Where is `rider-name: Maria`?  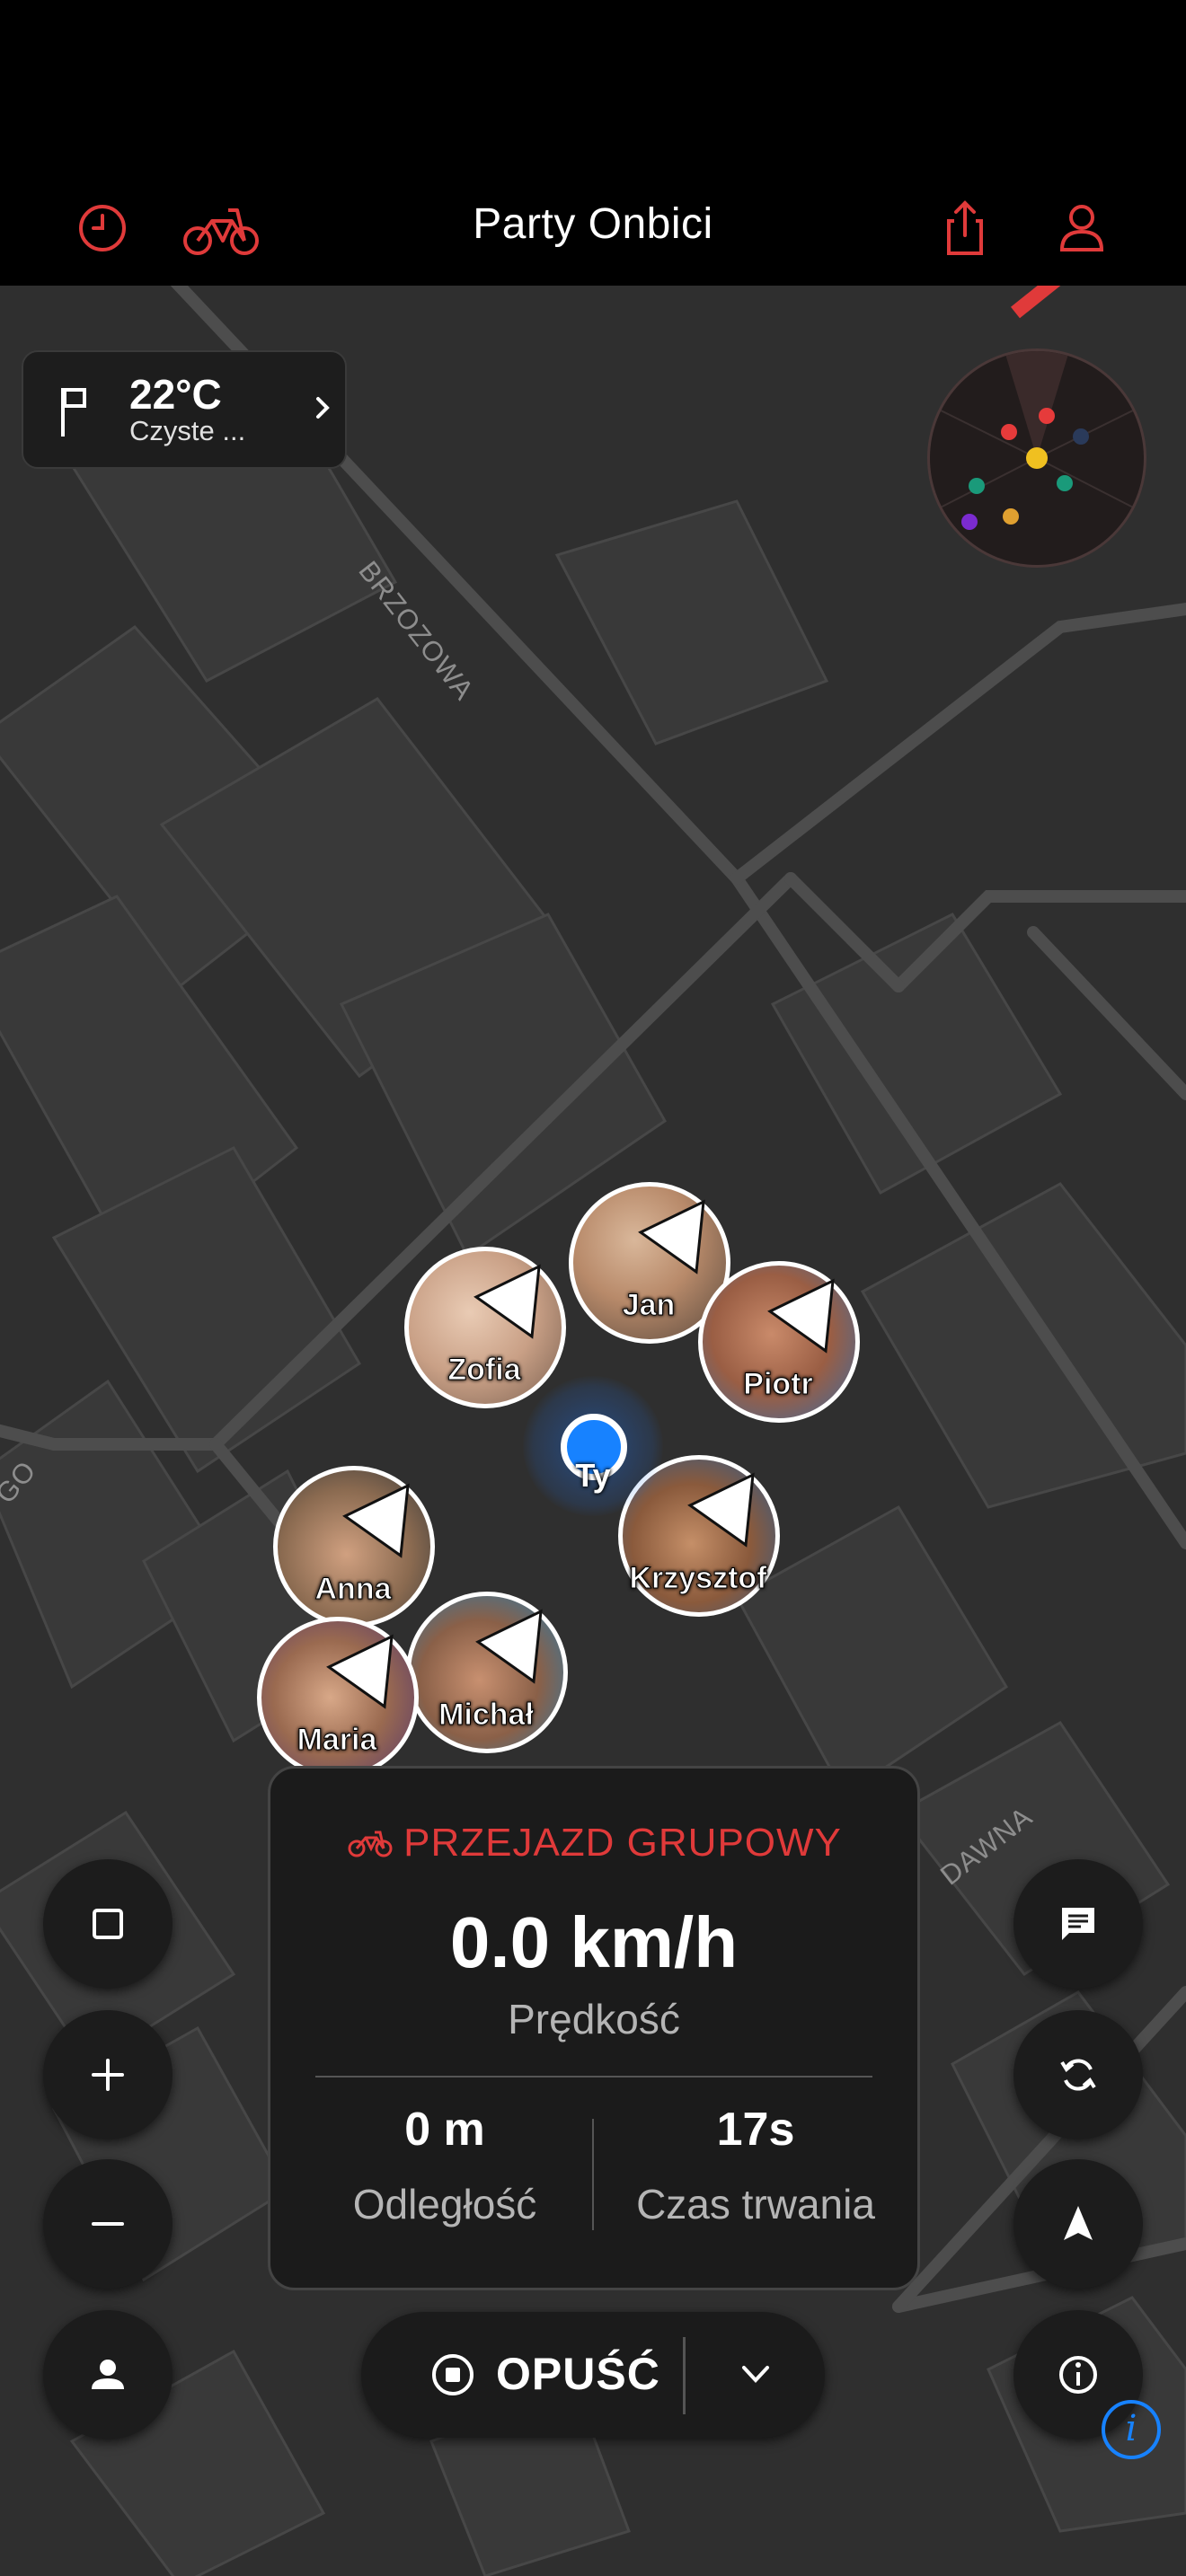
rider-name: Maria is located at coordinates (336, 1740).